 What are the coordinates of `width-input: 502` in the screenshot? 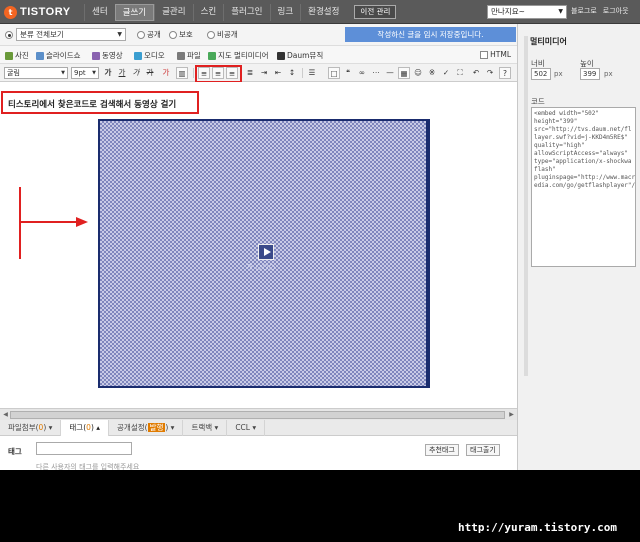 It's located at (541, 74).